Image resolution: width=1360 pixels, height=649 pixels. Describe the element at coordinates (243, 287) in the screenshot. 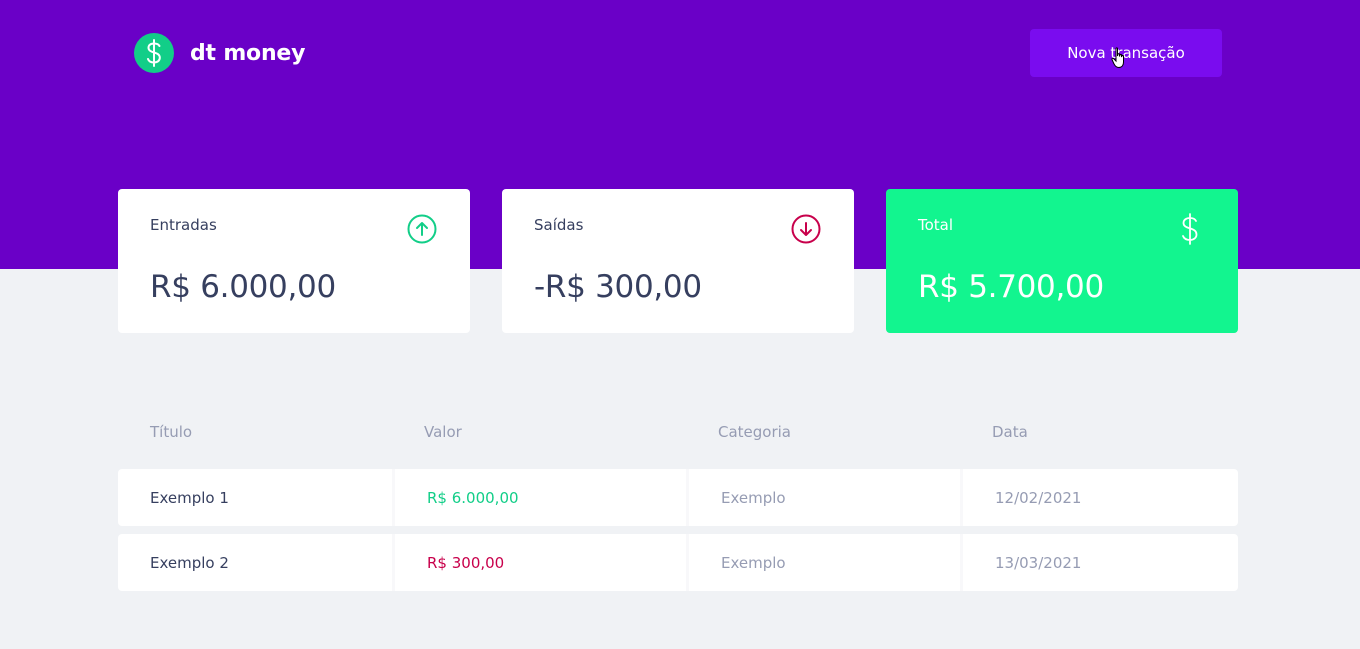

I see `income-value: R$ 6.000,00` at that location.